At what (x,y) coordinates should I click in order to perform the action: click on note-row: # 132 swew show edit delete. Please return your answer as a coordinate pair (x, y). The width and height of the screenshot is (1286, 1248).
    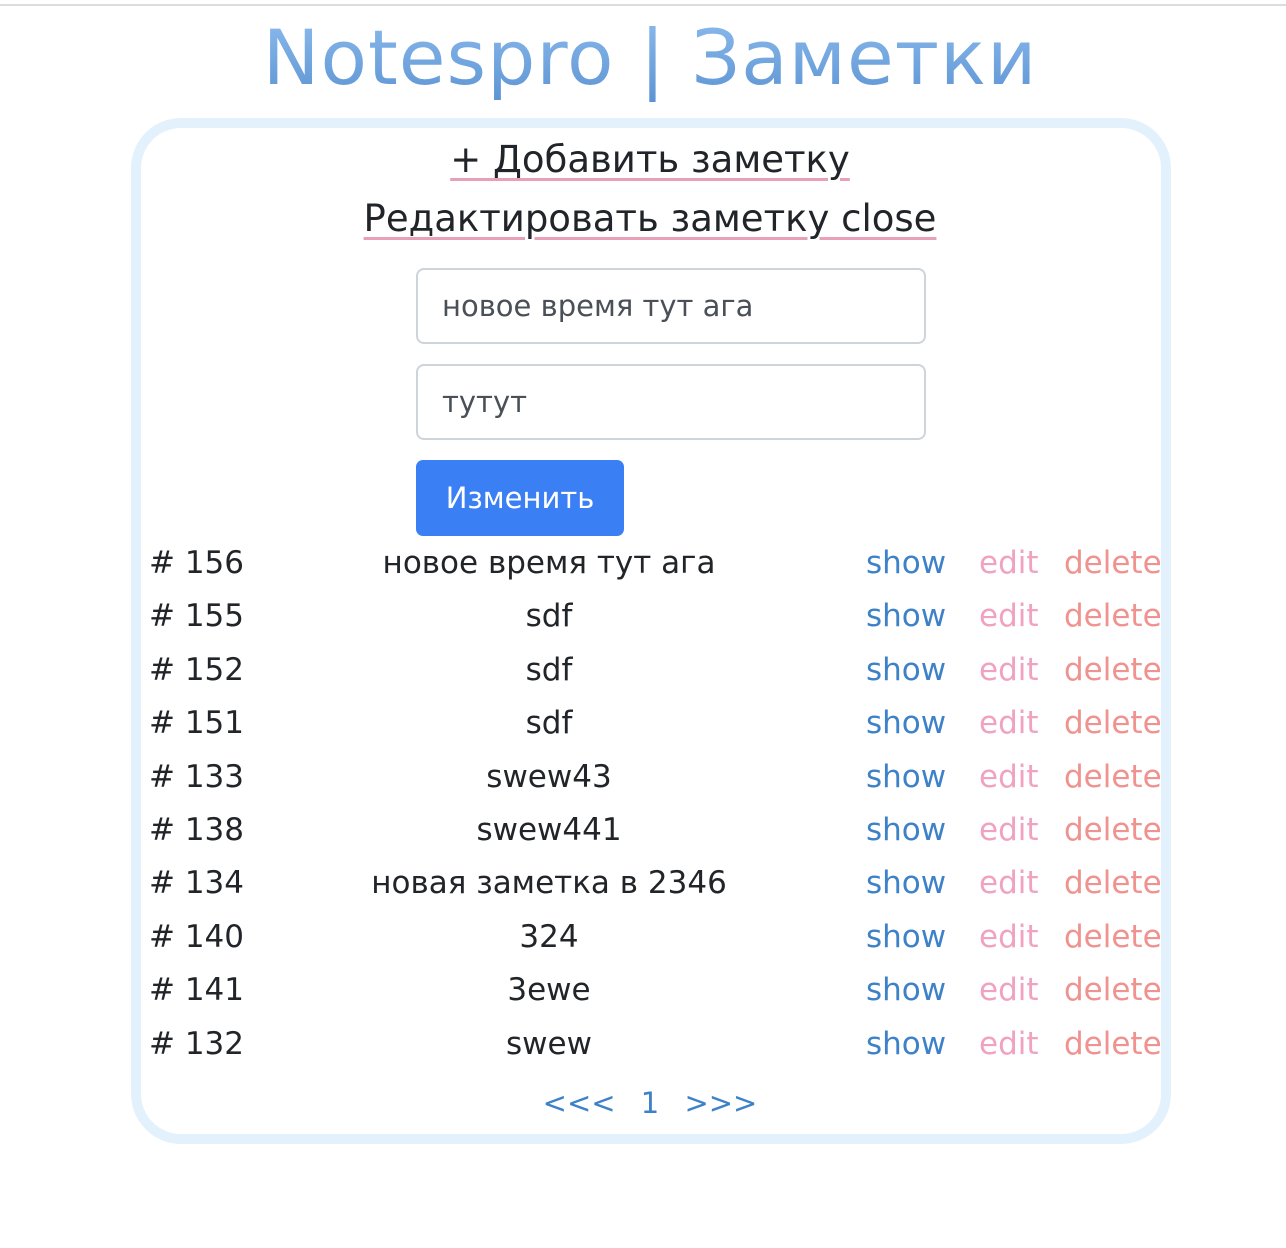
    Looking at the image, I should click on (643, 1044).